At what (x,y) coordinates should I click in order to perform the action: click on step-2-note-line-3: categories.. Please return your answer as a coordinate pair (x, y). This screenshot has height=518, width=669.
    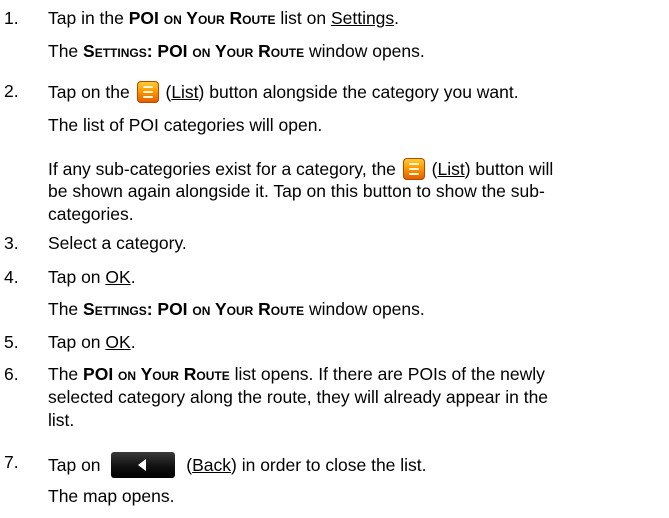
    Looking at the image, I should click on (91, 214).